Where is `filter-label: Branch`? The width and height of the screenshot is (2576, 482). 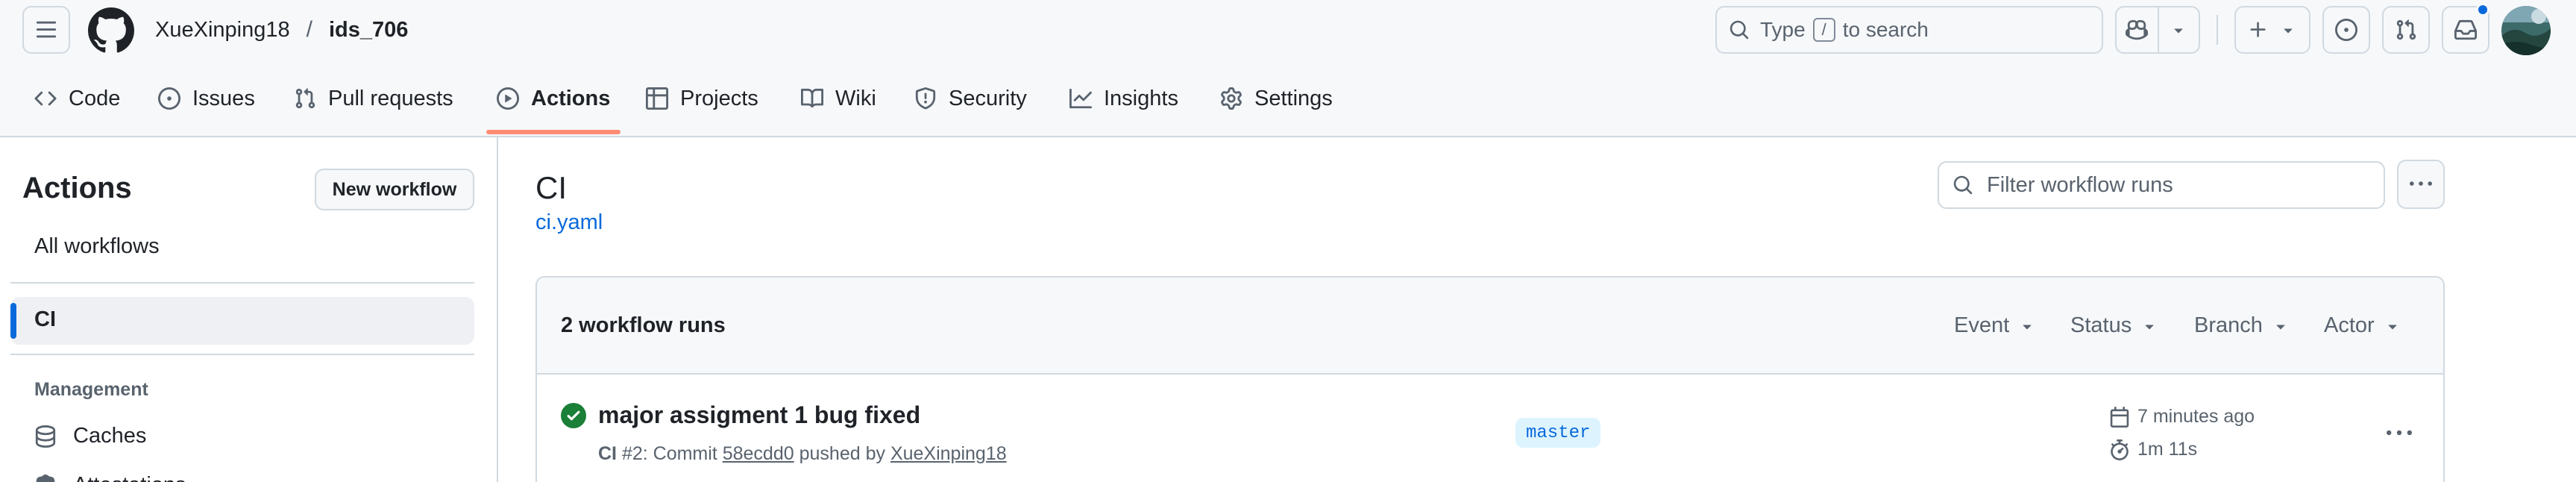
filter-label: Branch is located at coordinates (2229, 325).